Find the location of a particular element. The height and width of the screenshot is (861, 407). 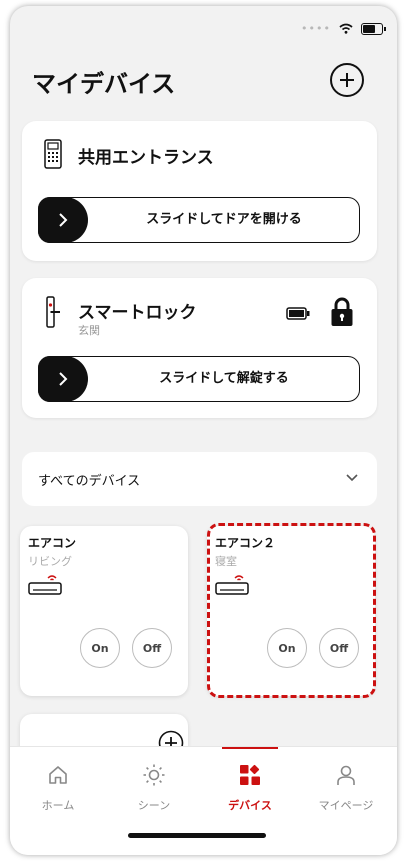

device-card-aircon-2: エアコン２ 寝室 On Off is located at coordinates (291, 611).